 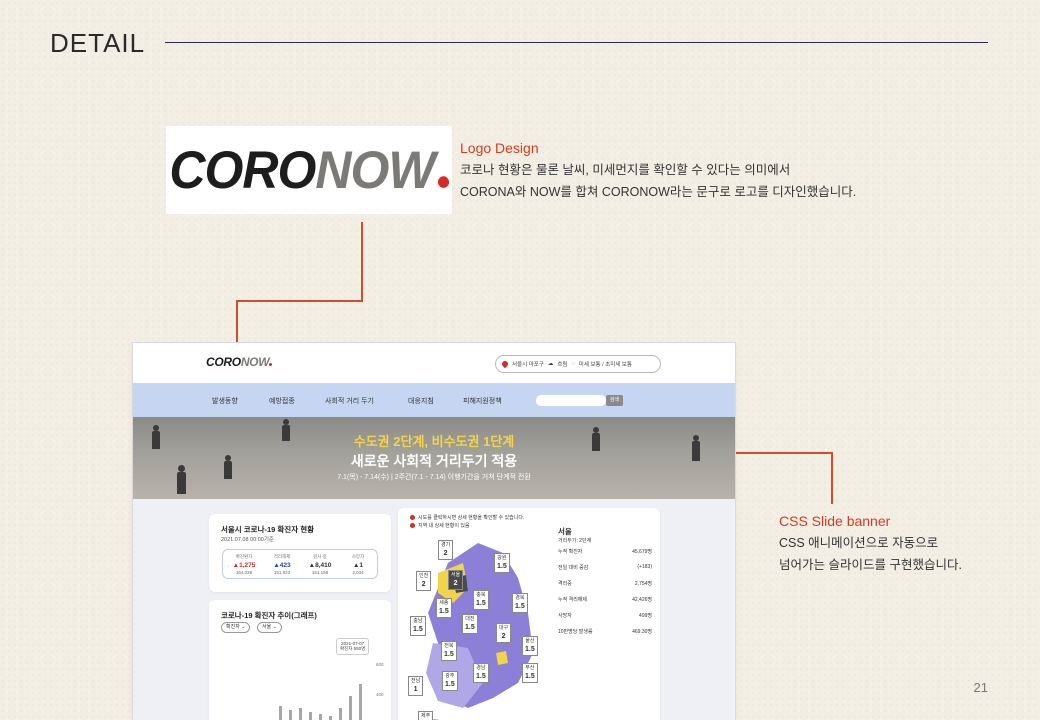 I want to click on region-gyeongnam: 경남 1.5, so click(x=481, y=673).